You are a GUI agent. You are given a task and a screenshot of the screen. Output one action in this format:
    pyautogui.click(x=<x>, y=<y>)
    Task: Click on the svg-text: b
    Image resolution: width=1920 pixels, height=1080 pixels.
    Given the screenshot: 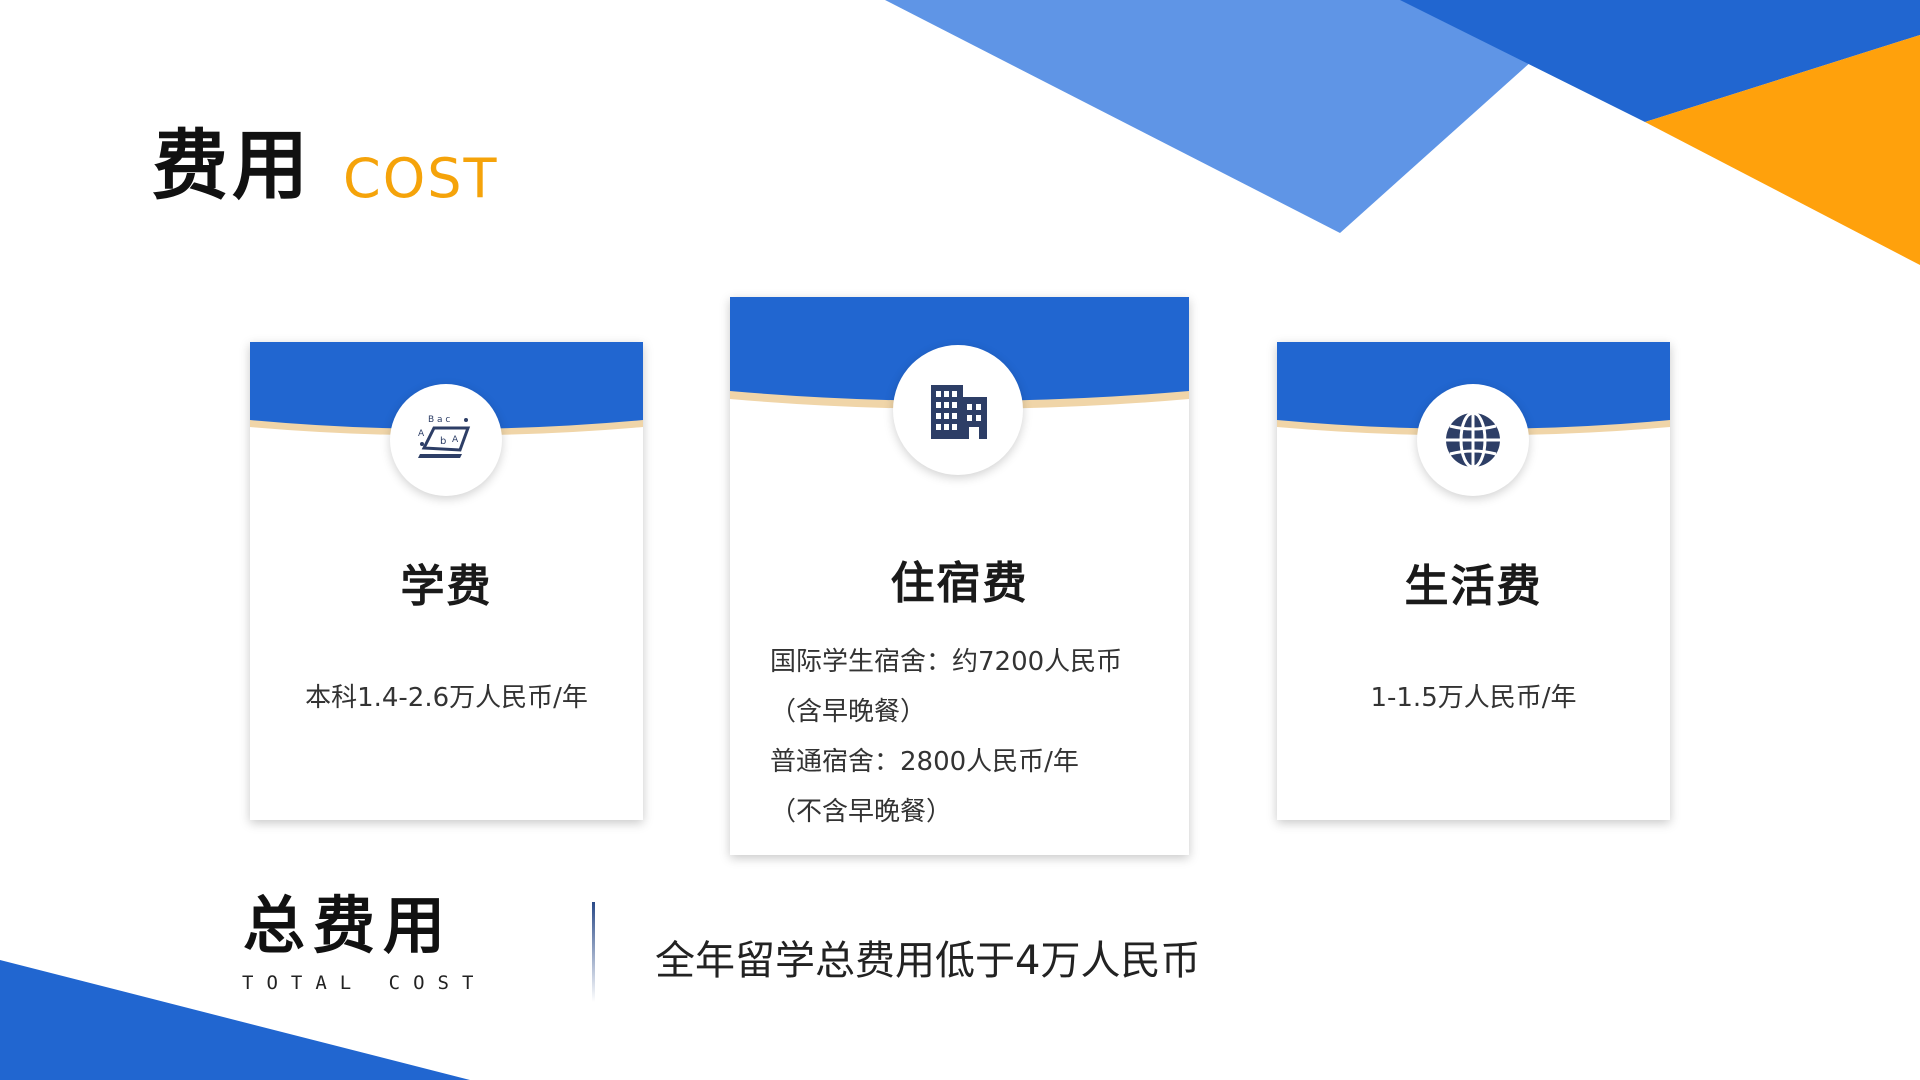 What is the action you would take?
    pyautogui.click(x=443, y=441)
    